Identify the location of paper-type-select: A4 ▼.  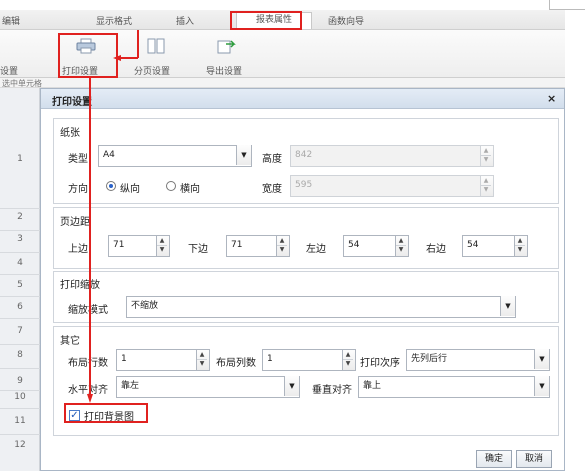
(175, 156).